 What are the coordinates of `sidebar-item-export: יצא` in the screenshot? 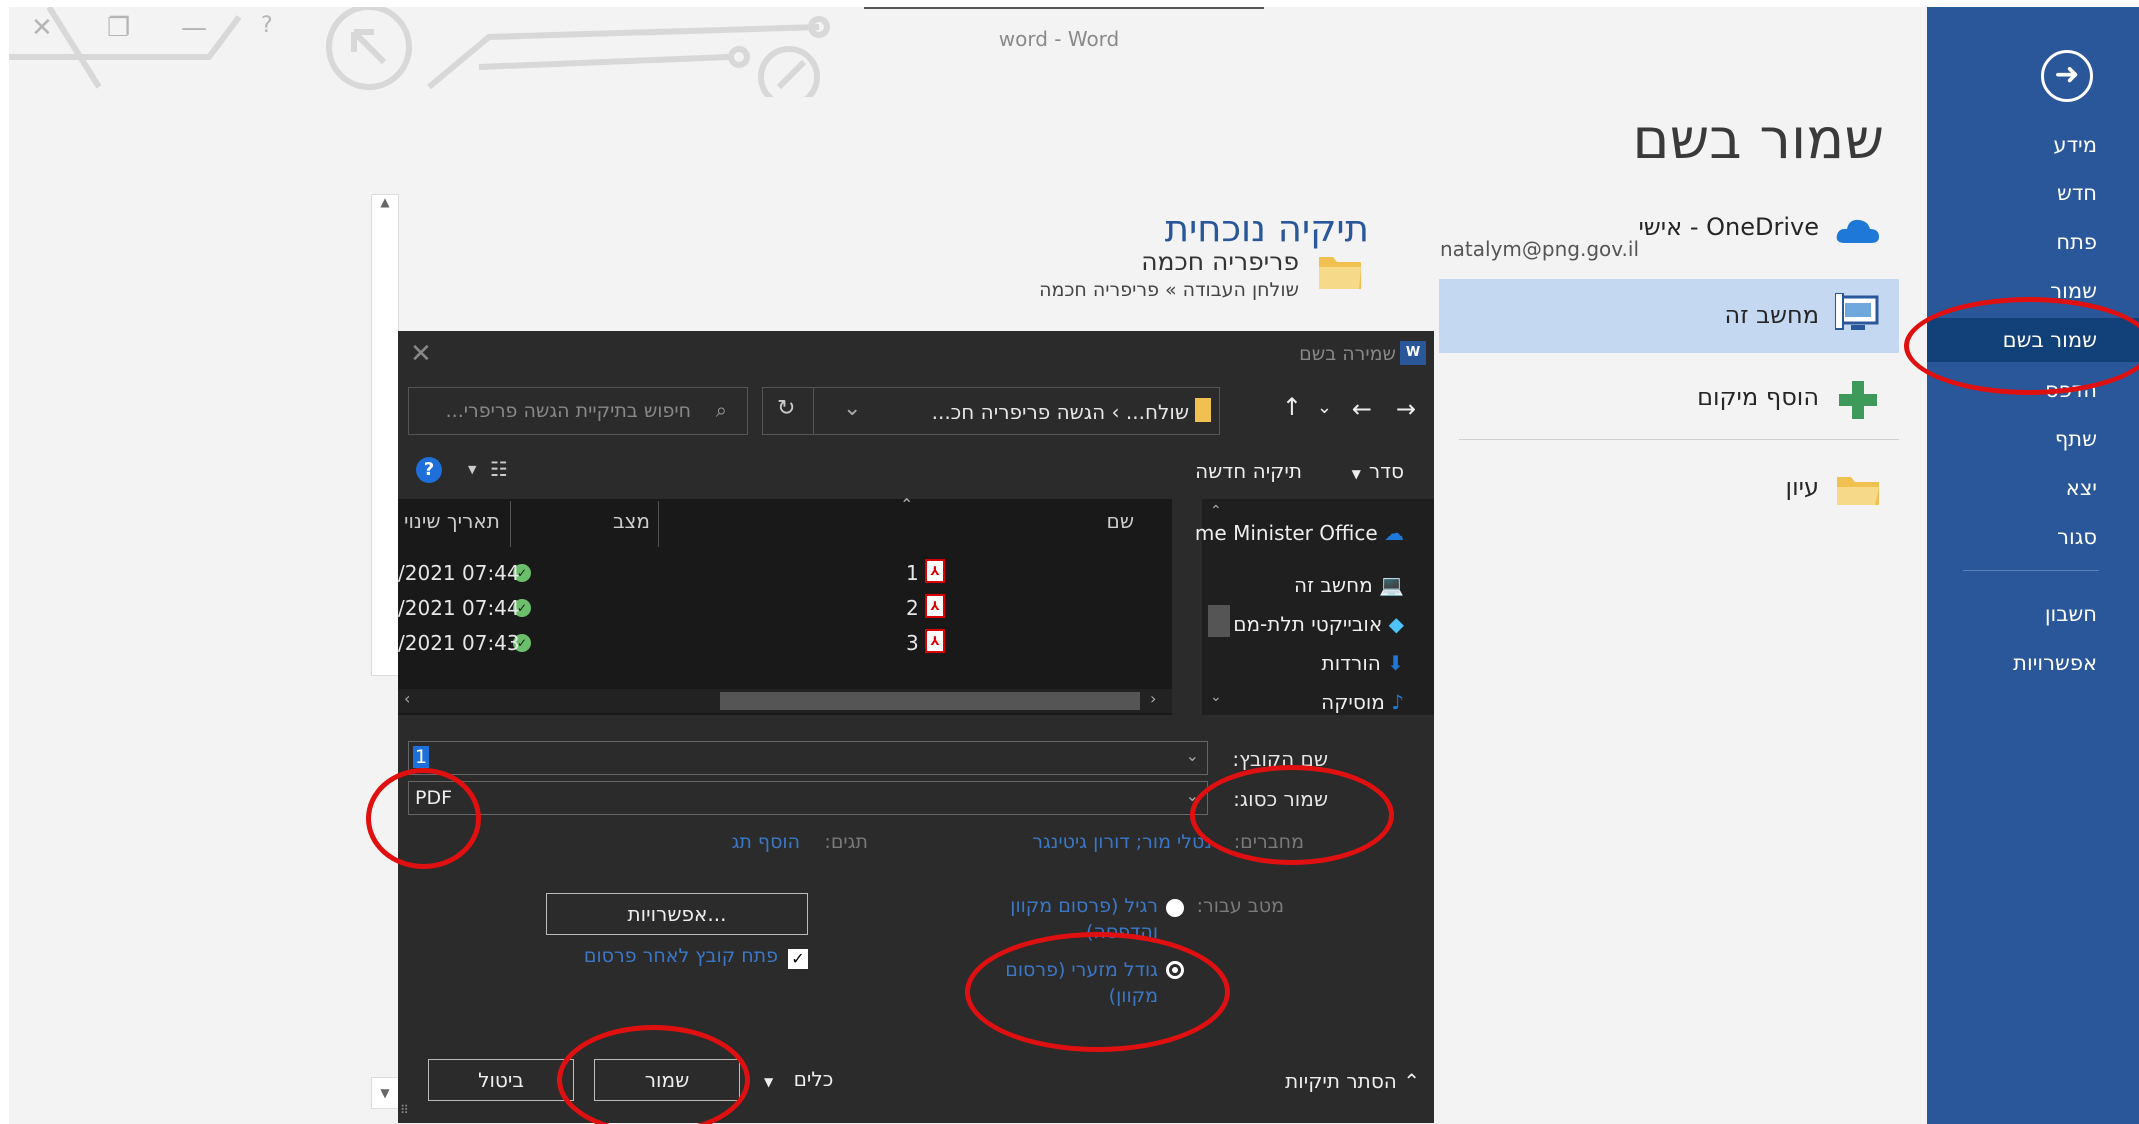 It's located at (2033, 488).